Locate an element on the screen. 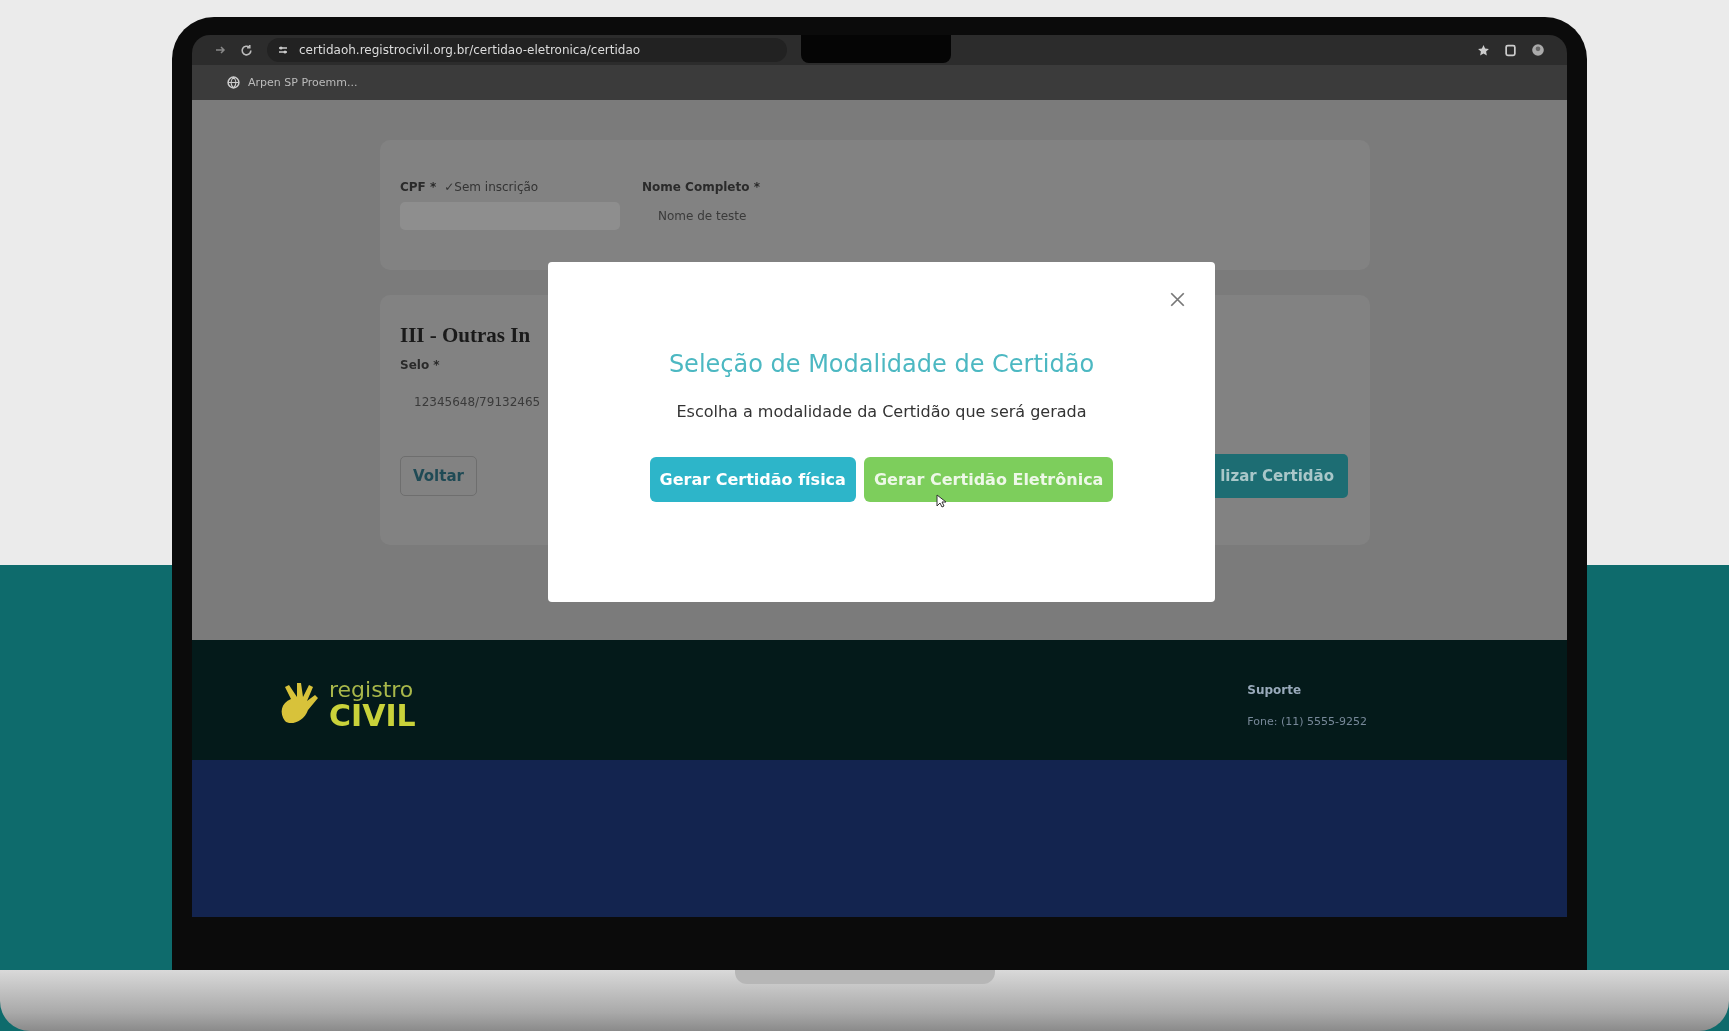 The height and width of the screenshot is (1031, 1729). reload-icon is located at coordinates (246, 50).